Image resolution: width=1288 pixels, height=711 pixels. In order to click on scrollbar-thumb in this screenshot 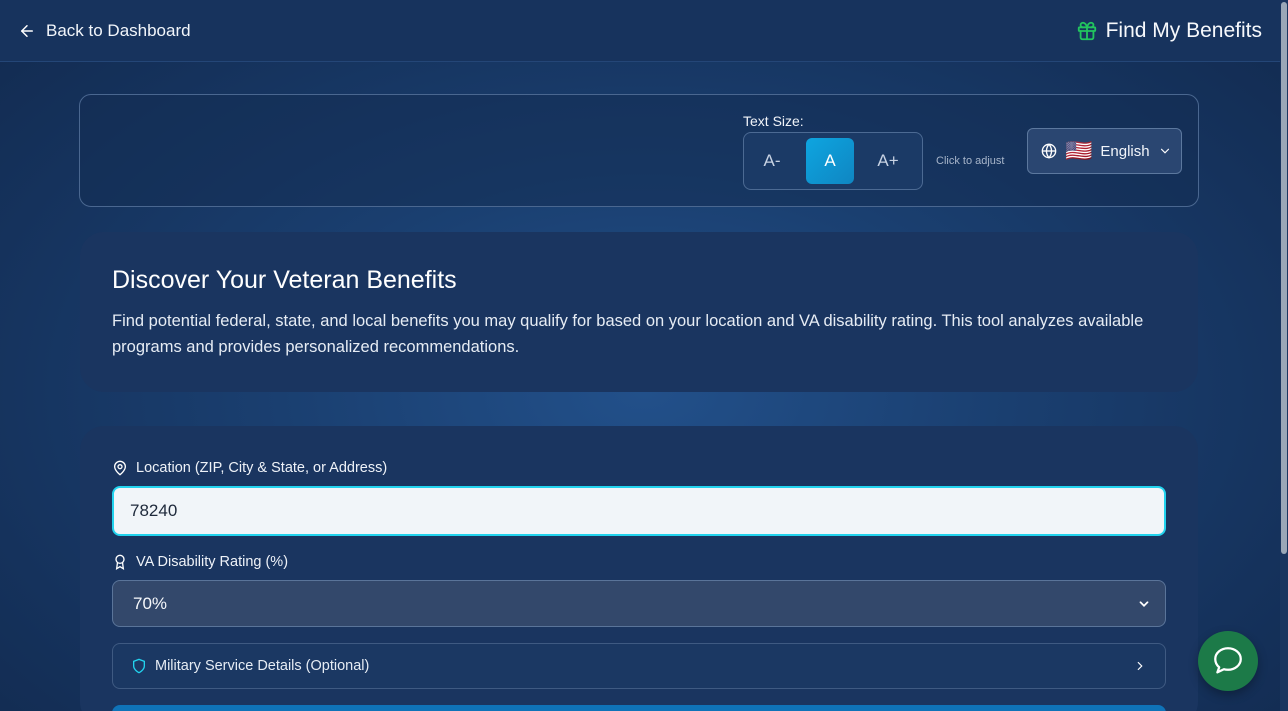, I will do `click(1284, 278)`.